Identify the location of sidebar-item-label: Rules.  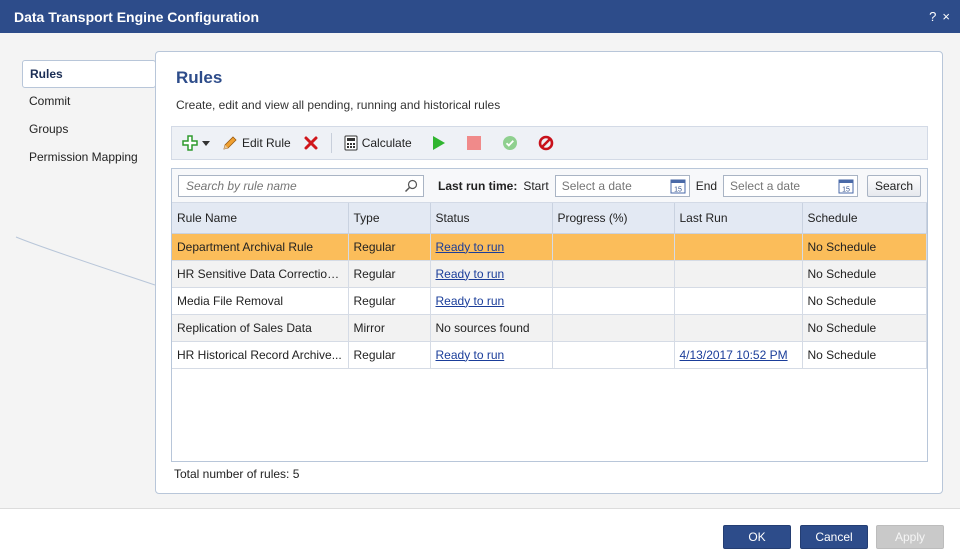
(46, 74).